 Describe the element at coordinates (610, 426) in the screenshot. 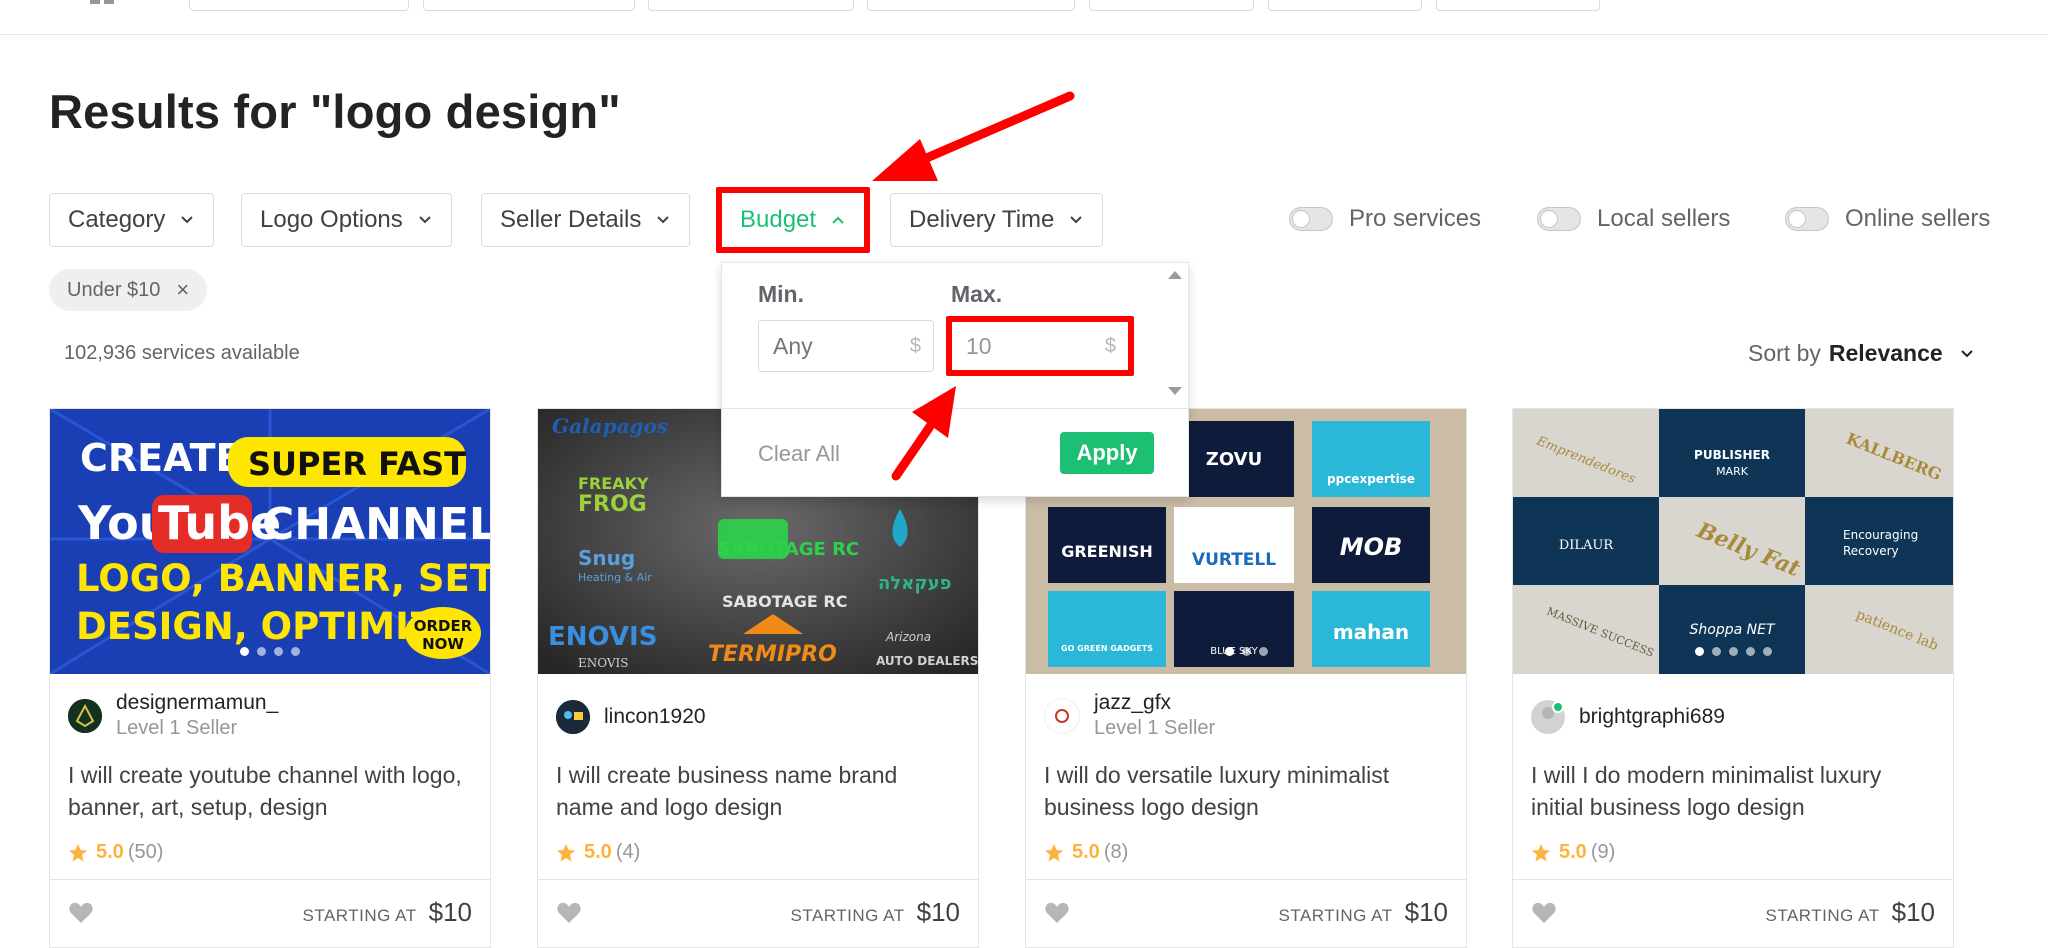

I see `thumb-text: Galapagos` at that location.